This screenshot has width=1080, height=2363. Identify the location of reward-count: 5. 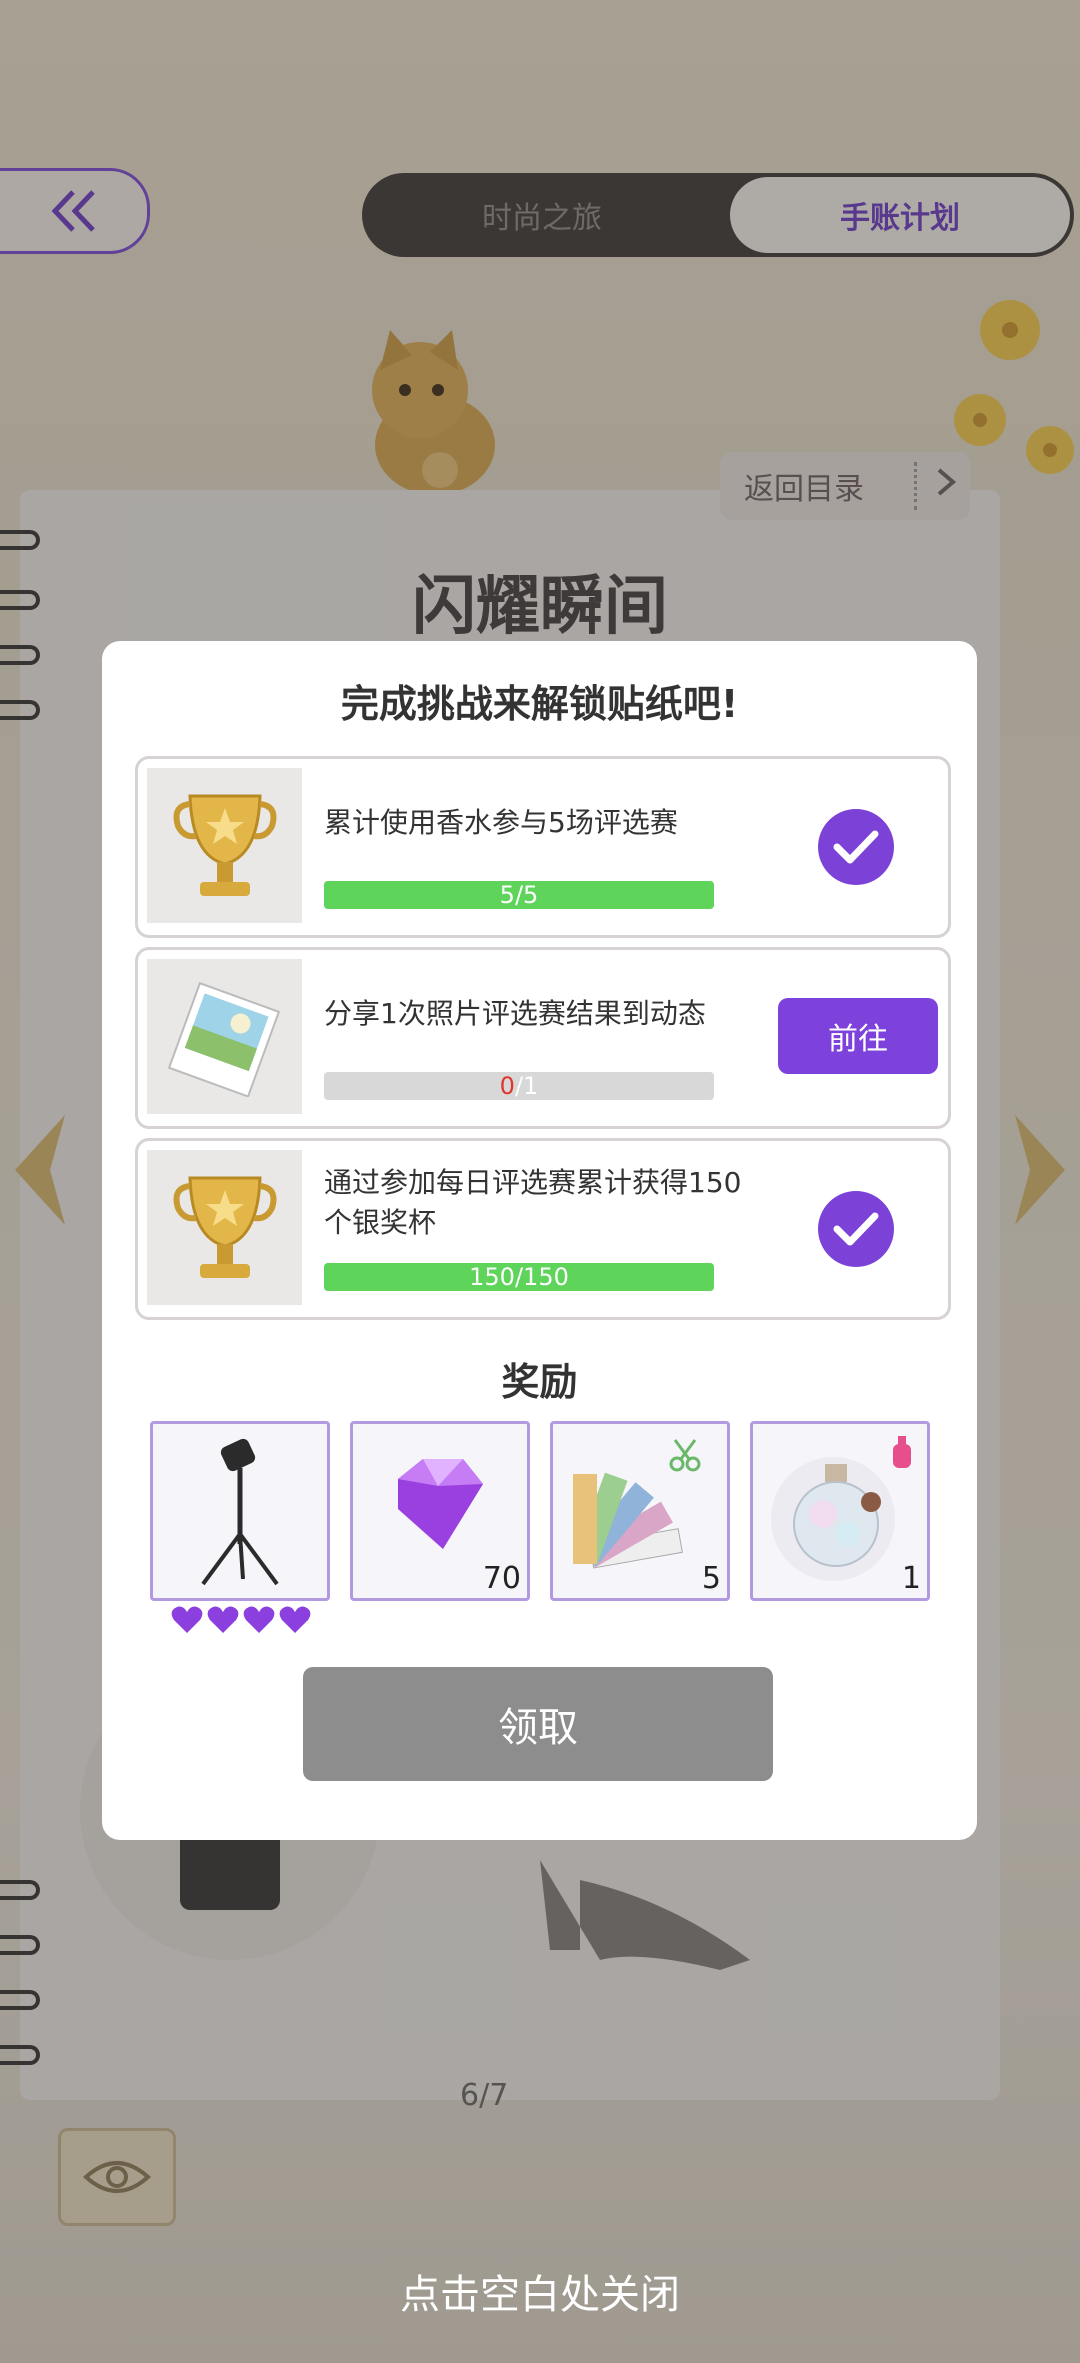
(711, 1578).